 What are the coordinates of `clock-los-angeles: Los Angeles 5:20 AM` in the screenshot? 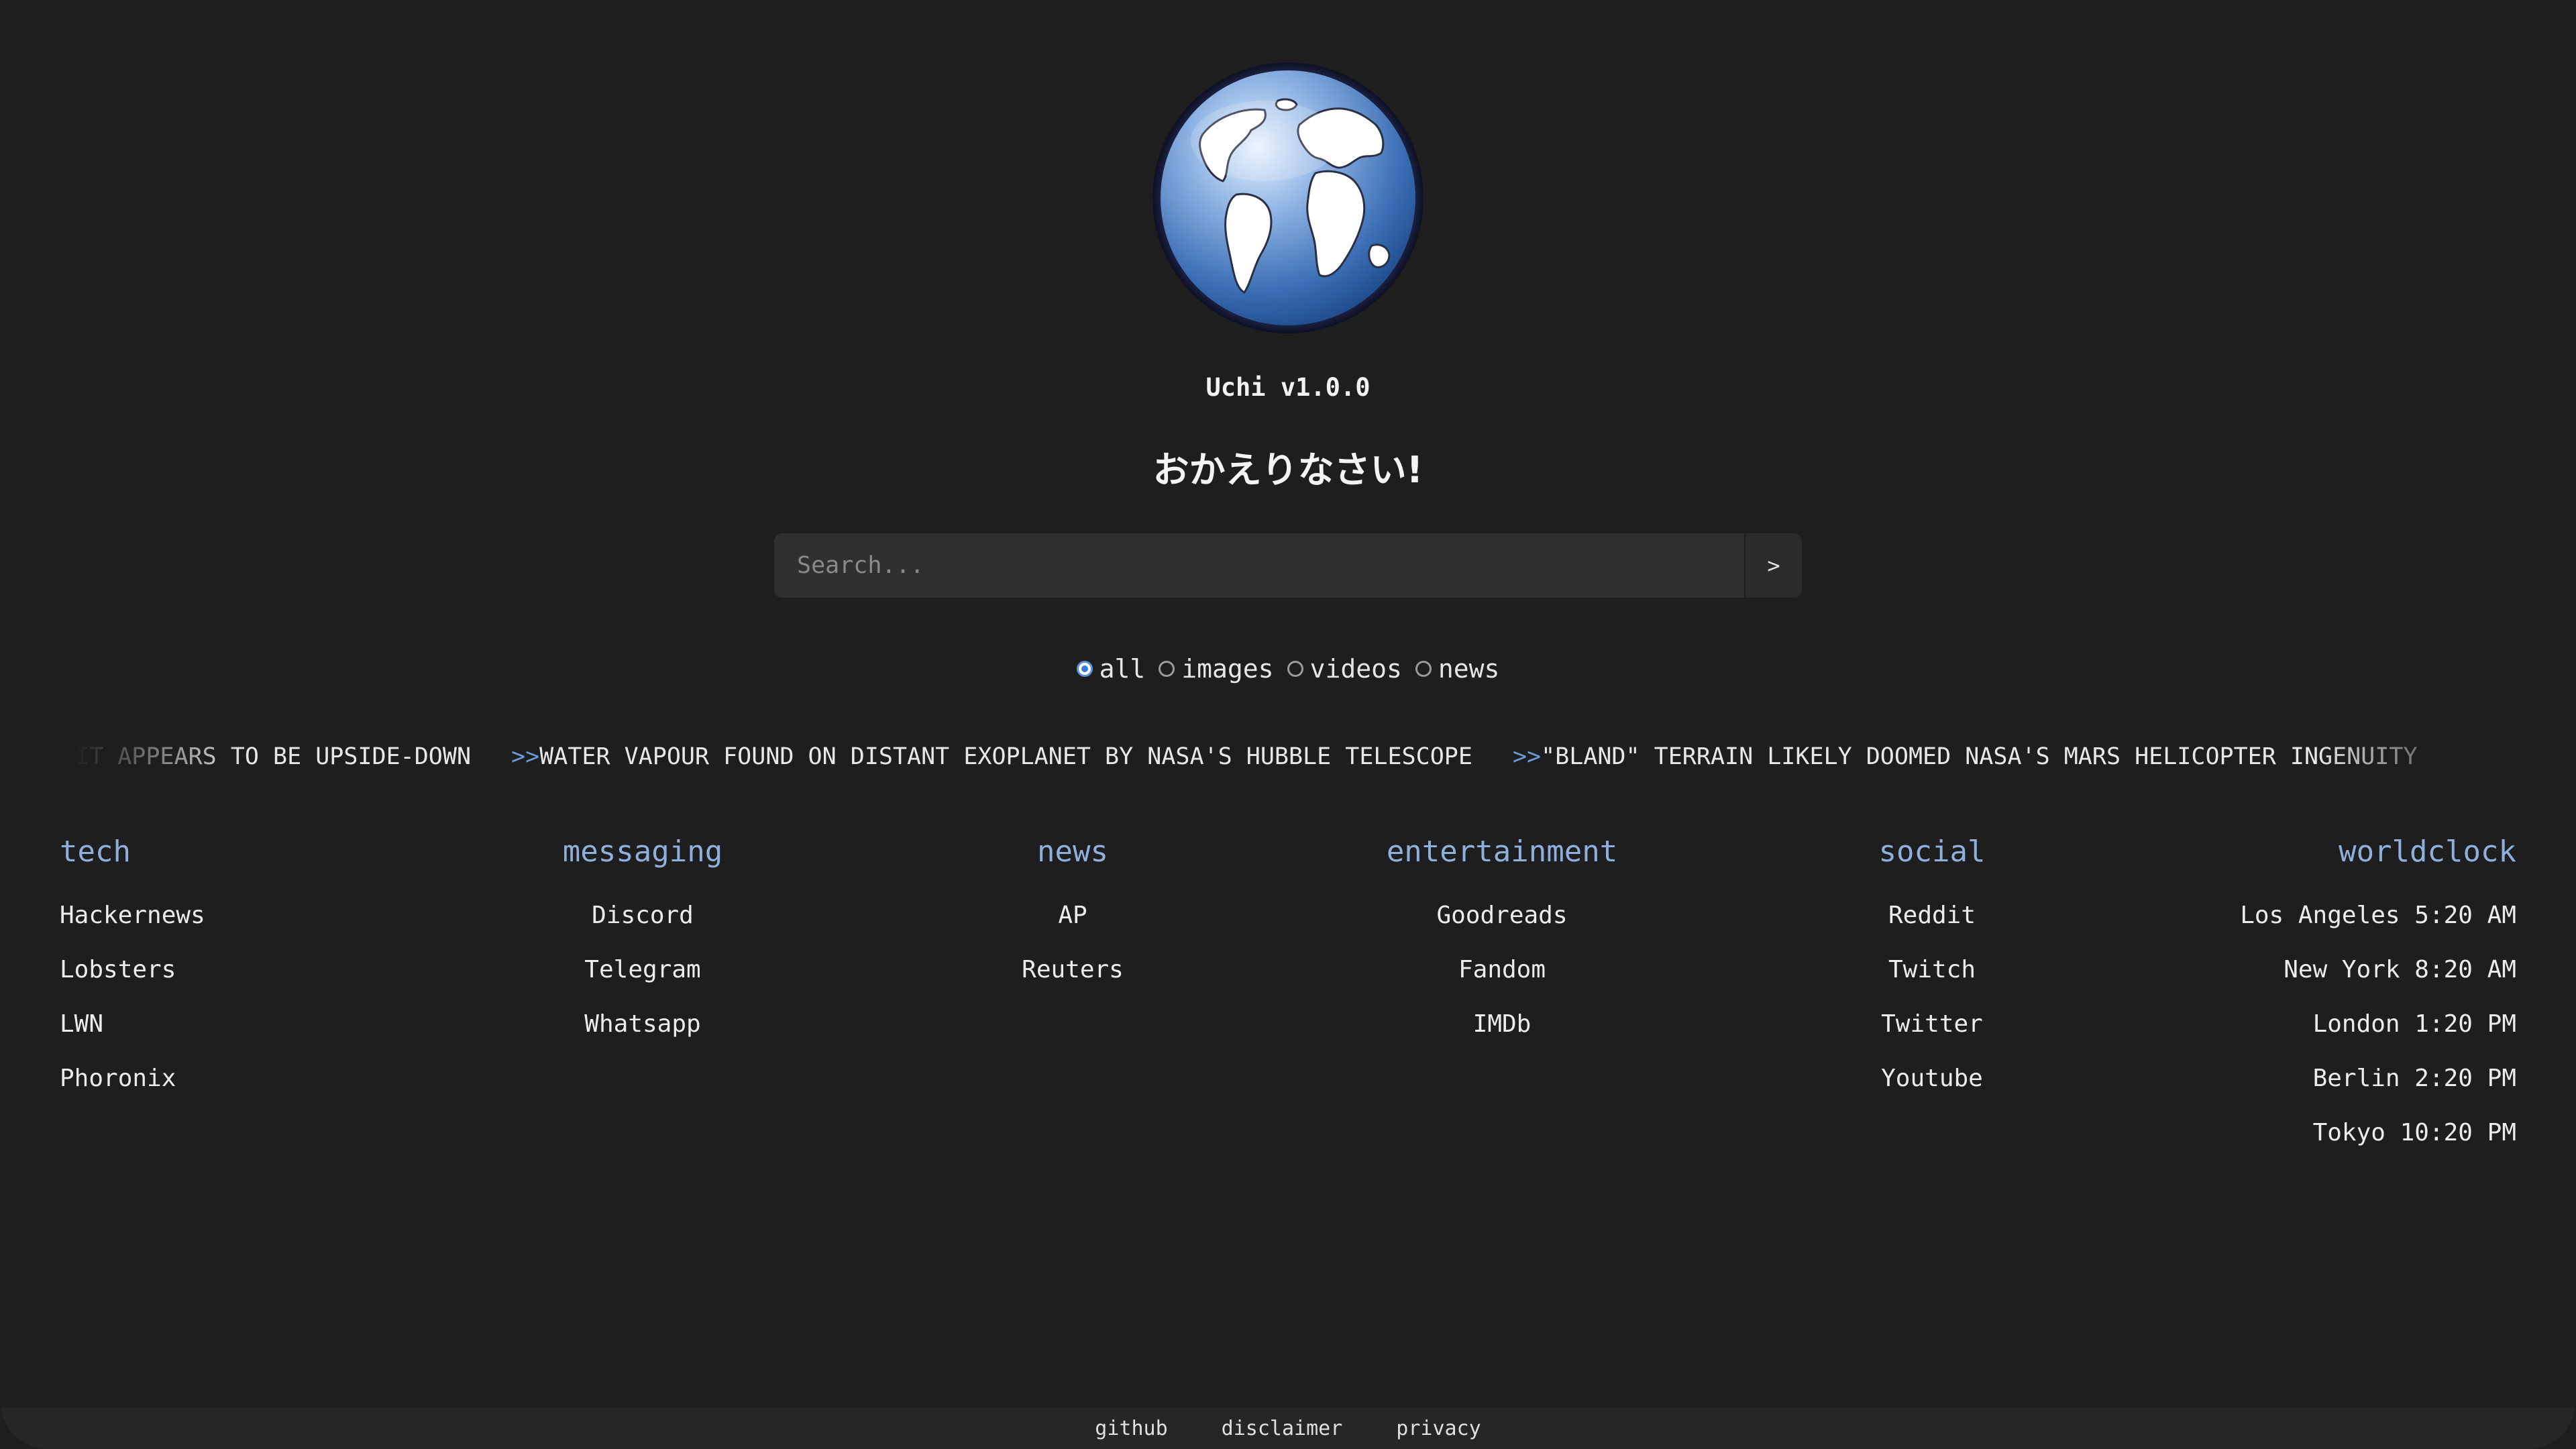 It's located at (2378, 915).